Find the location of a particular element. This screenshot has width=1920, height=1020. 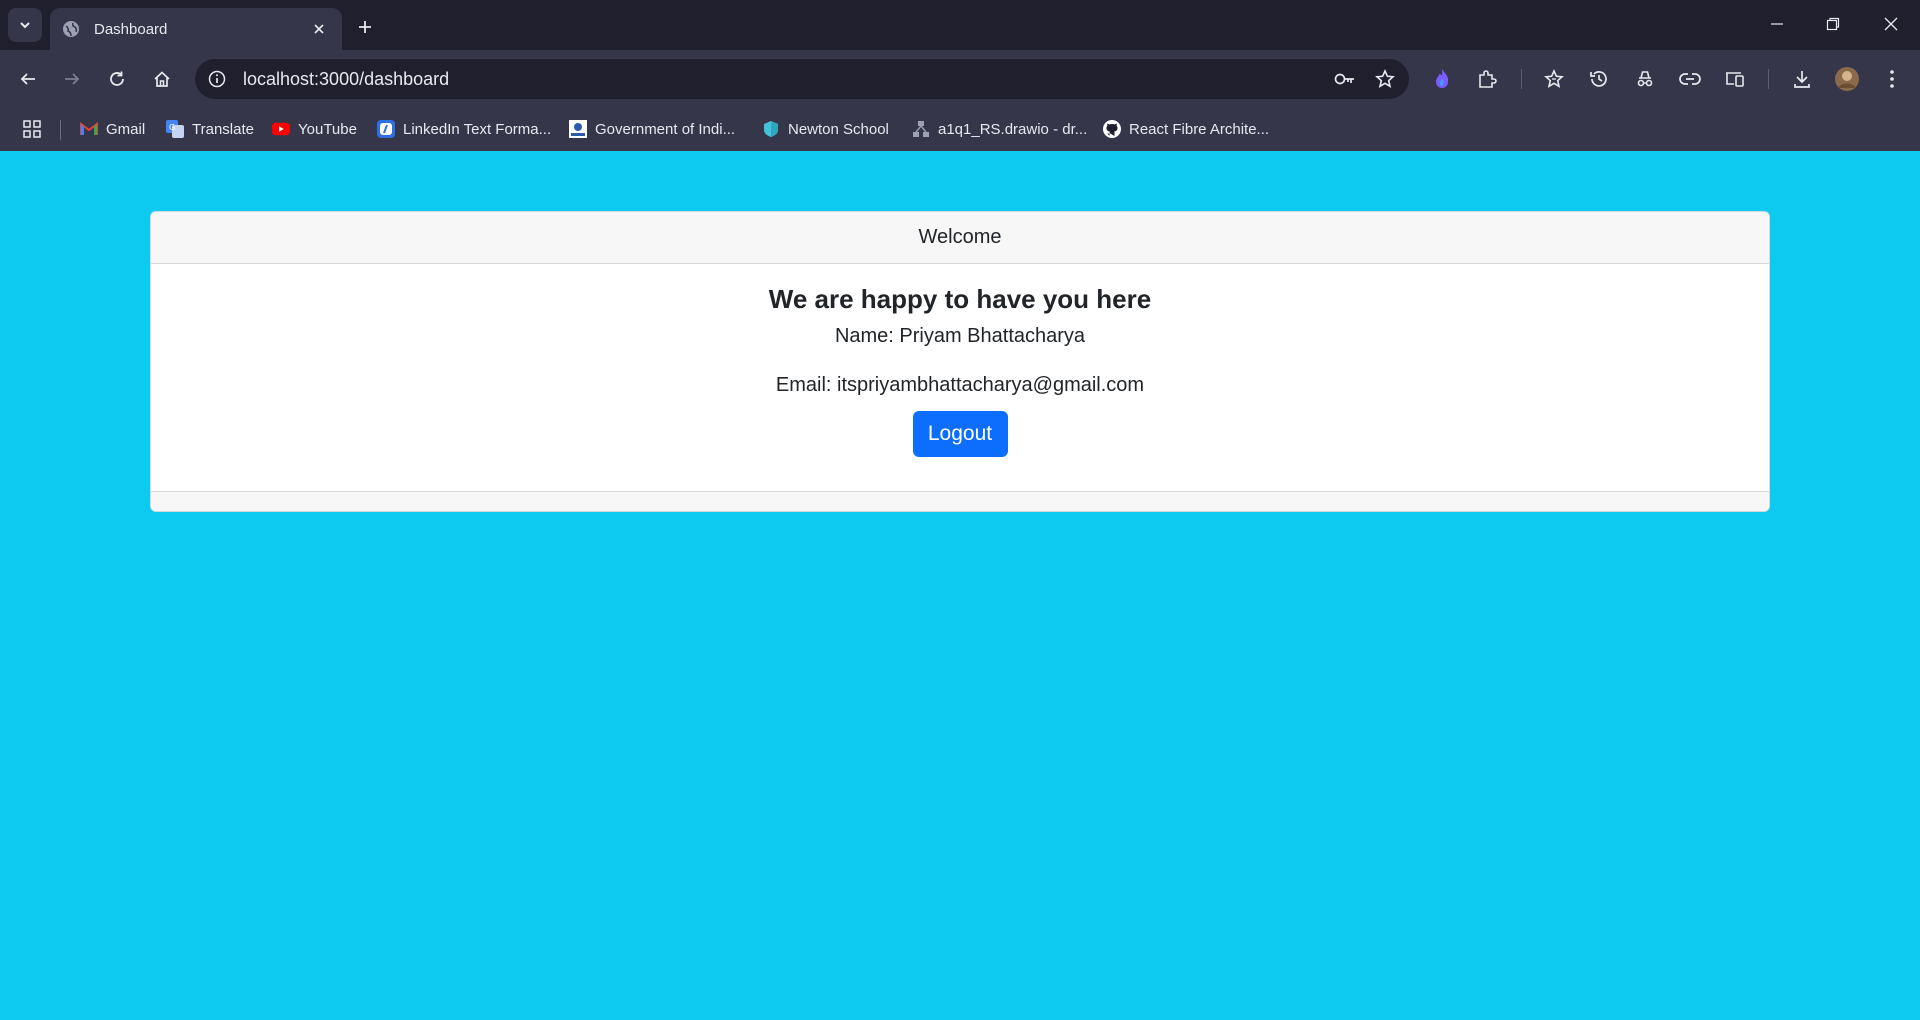

reload-icon is located at coordinates (117, 78).